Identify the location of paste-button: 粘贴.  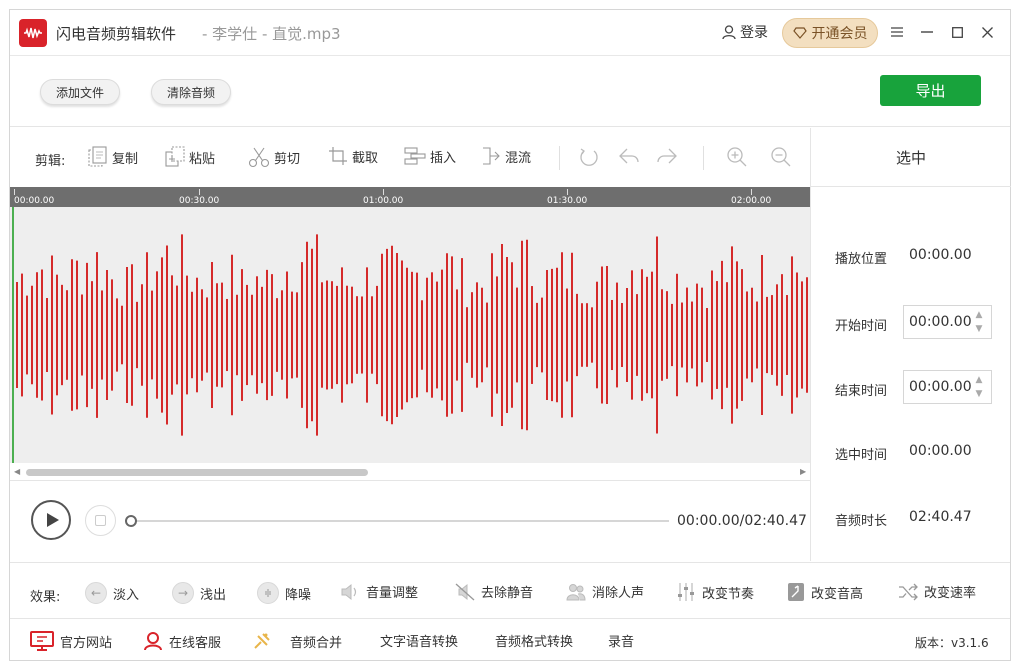
(190, 157).